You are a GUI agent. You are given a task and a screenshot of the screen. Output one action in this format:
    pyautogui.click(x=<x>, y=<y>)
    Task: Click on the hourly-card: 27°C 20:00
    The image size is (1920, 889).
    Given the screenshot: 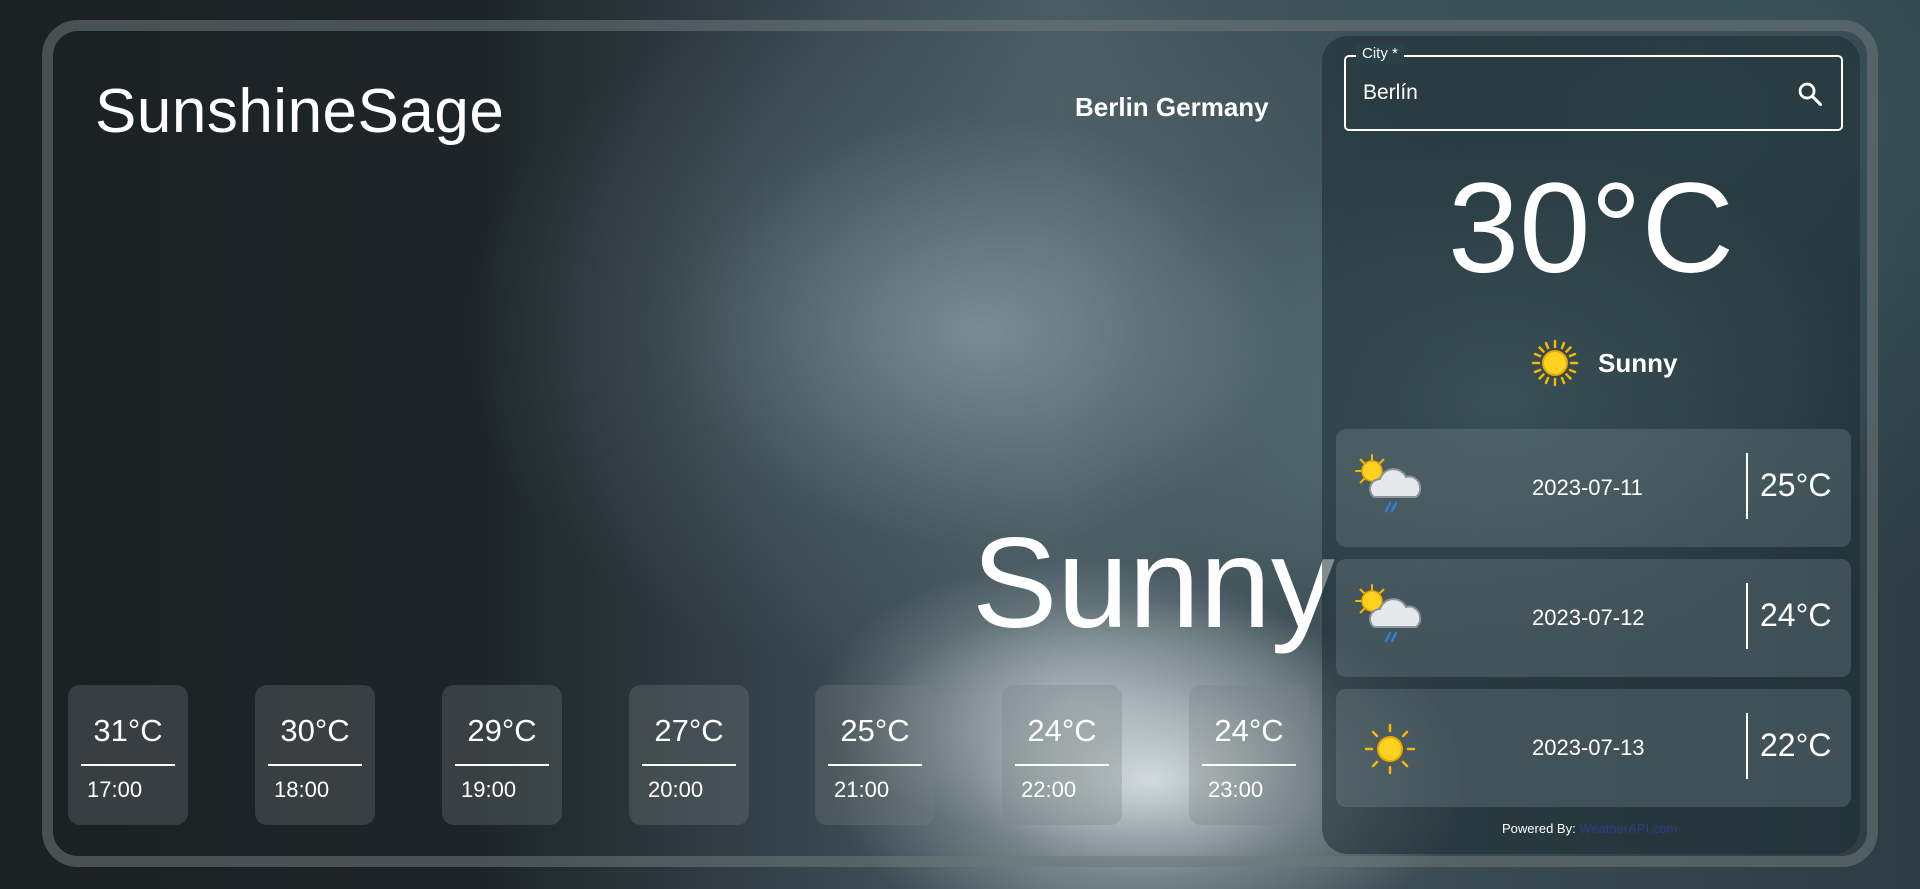 What is the action you would take?
    pyautogui.click(x=689, y=755)
    